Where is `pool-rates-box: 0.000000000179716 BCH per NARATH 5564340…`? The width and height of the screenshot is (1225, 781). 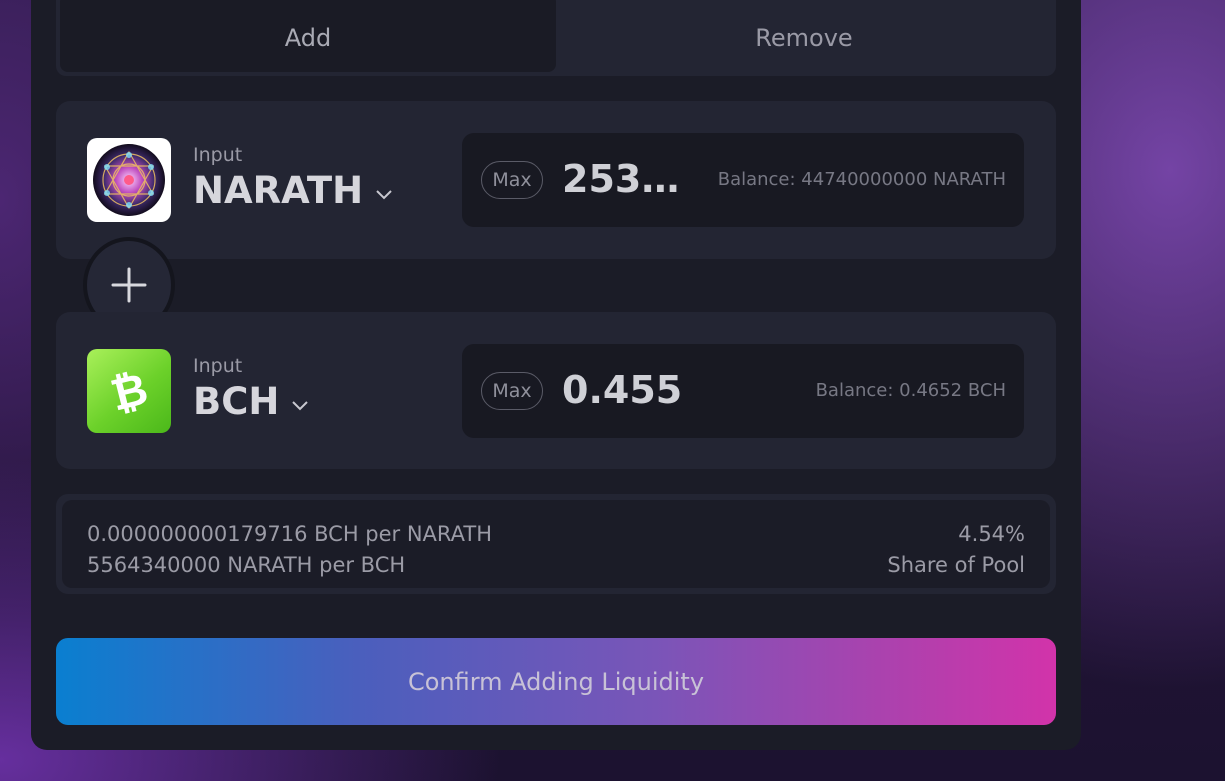 pool-rates-box: 0.000000000179716 BCH per NARATH 5564340… is located at coordinates (556, 544).